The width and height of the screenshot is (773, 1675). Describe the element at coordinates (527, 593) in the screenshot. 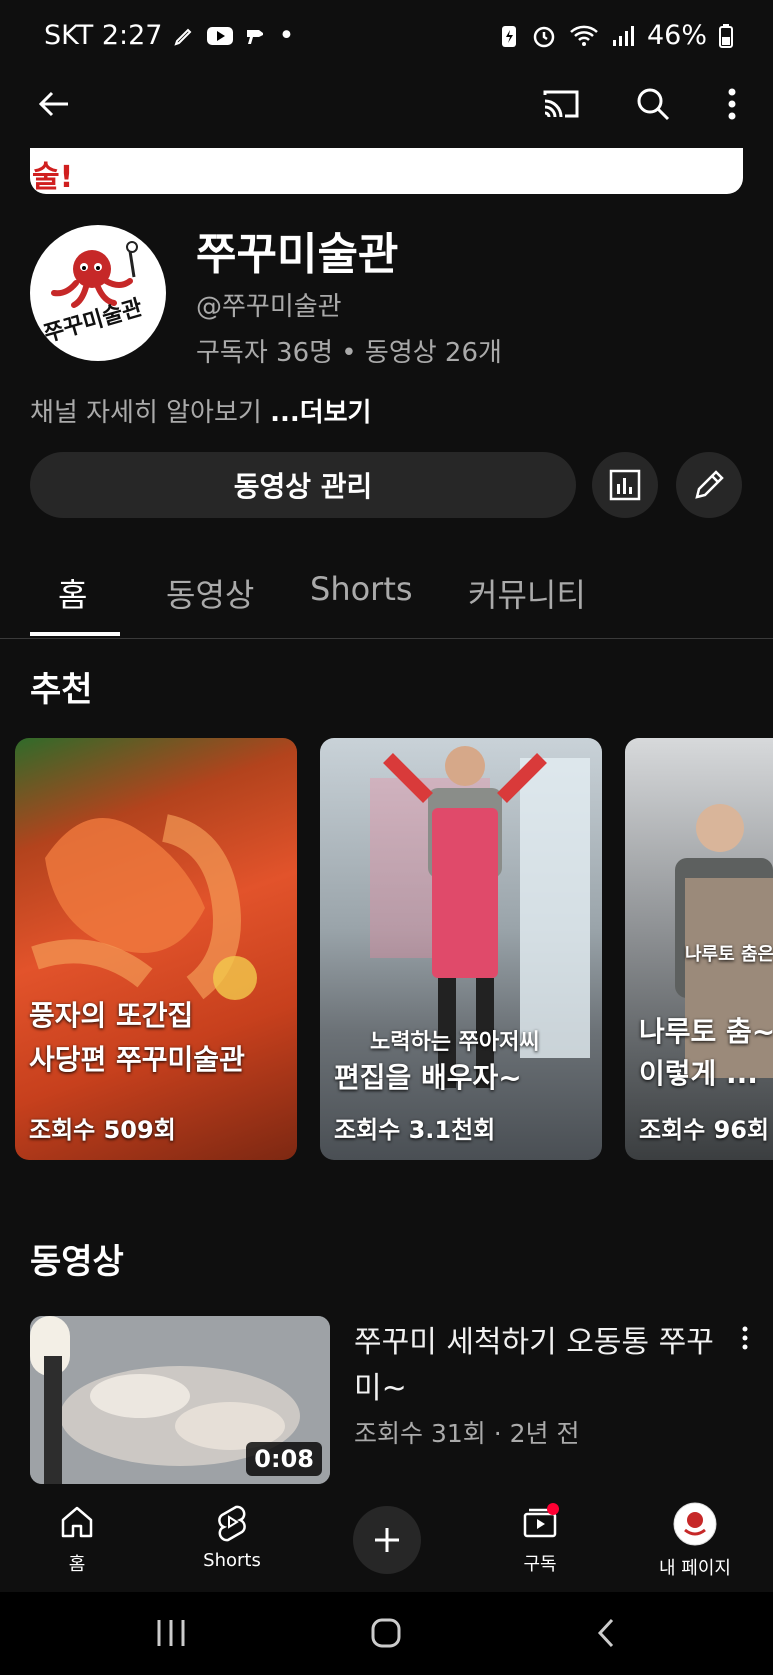

I see `tab-community: 커뮤니티` at that location.